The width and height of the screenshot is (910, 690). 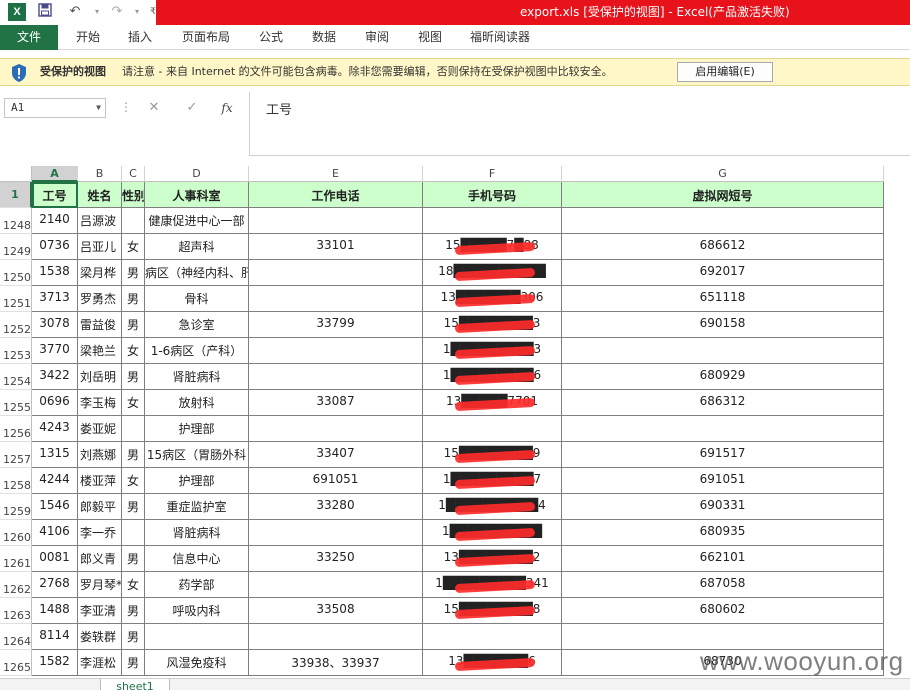 What do you see at coordinates (16, 174) in the screenshot?
I see `select-all-corner` at bounding box center [16, 174].